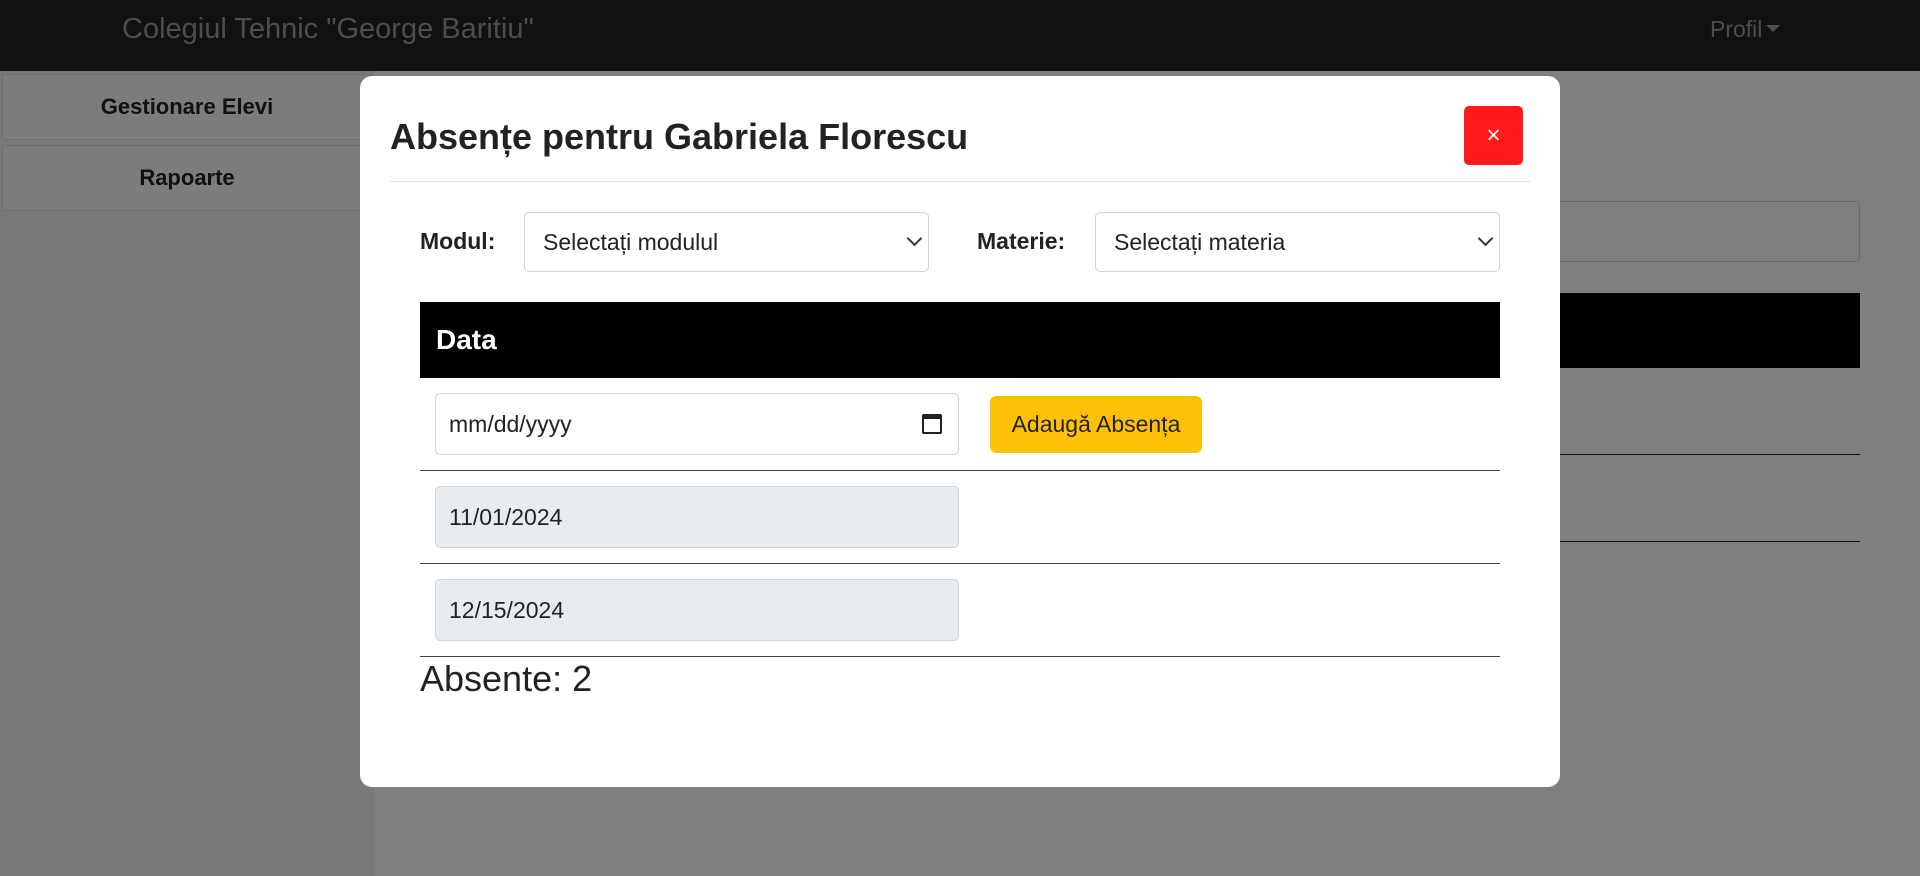 This screenshot has width=1920, height=876. I want to click on close-button: ×, so click(1493, 135).